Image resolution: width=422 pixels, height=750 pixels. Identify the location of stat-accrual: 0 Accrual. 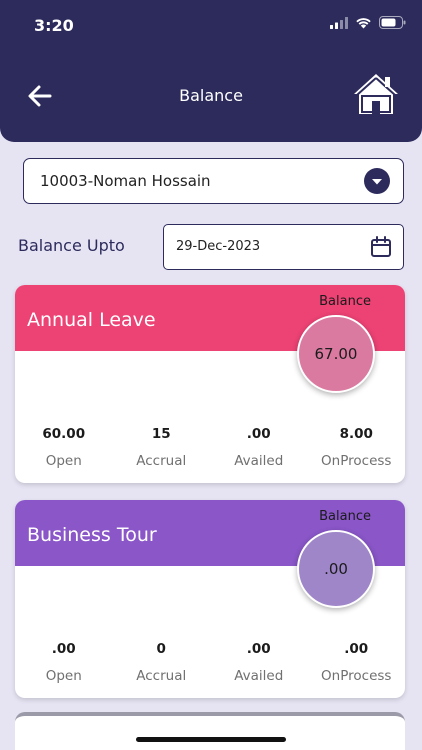
(162, 662).